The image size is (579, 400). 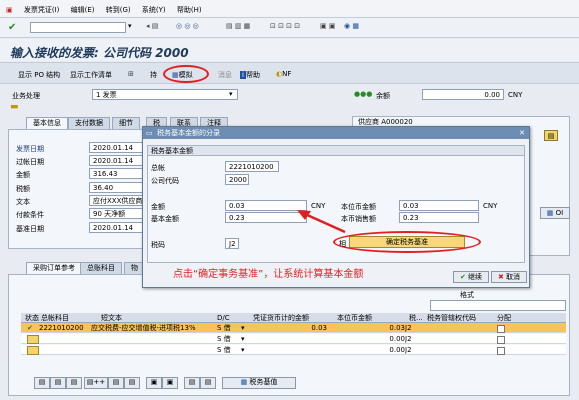 I want to click on annotation-arrow, so click(x=321, y=222).